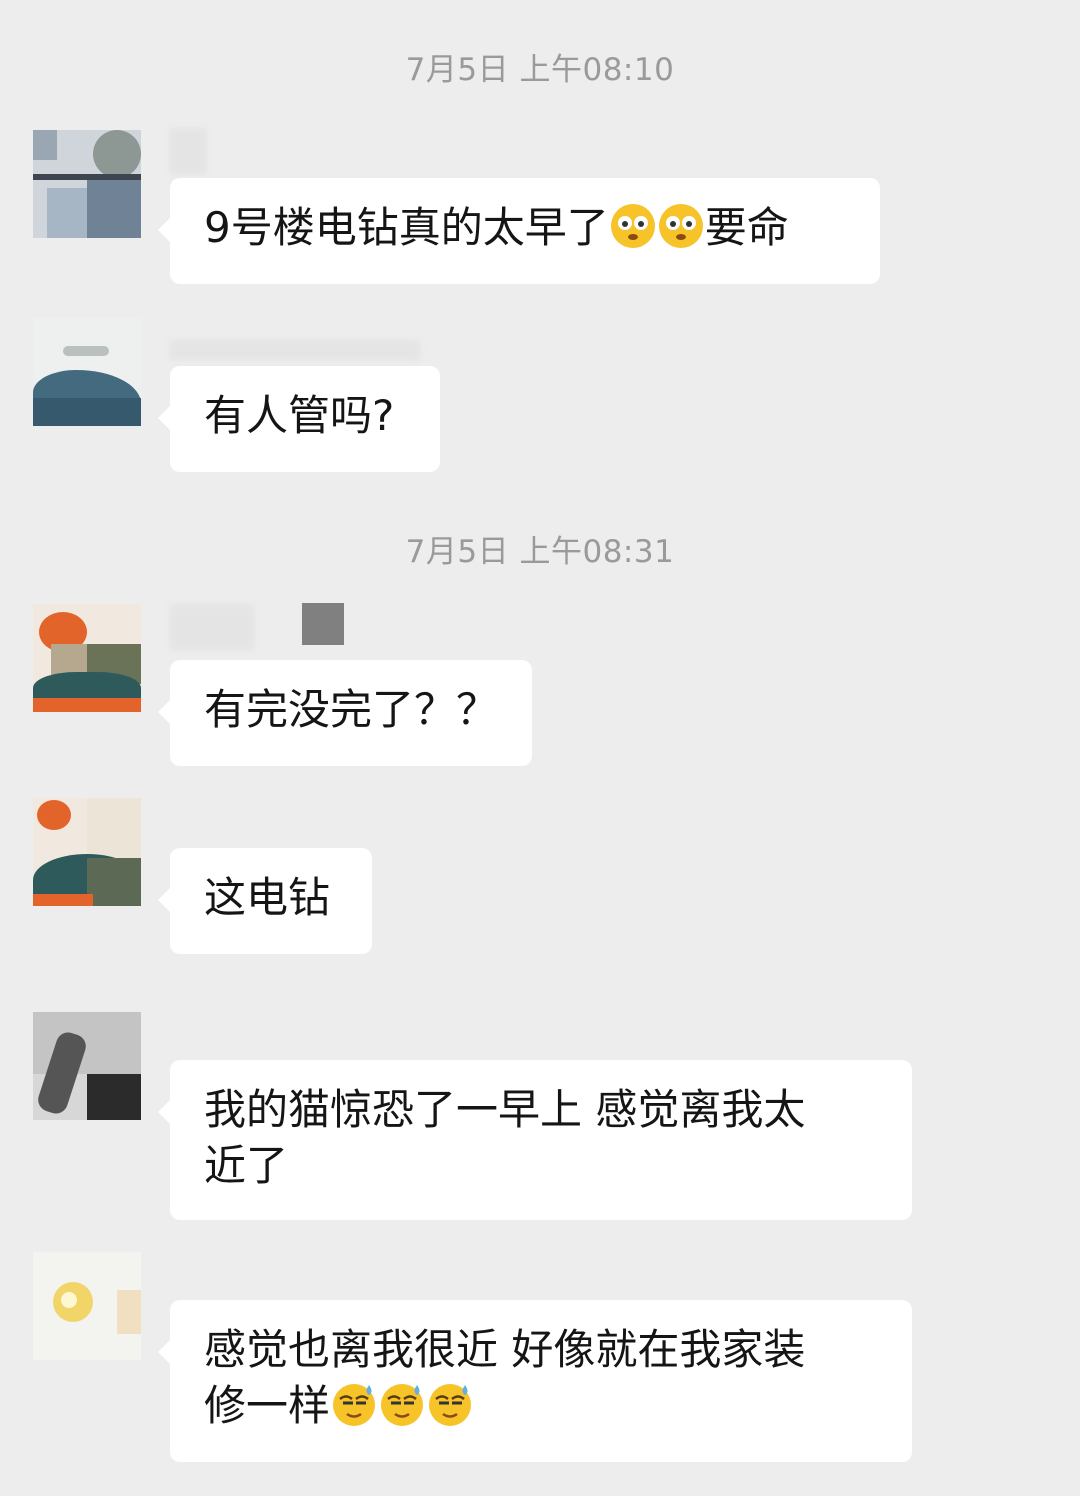  What do you see at coordinates (406, 227) in the screenshot?
I see `message-text: 9号楼电钻真的太早了` at bounding box center [406, 227].